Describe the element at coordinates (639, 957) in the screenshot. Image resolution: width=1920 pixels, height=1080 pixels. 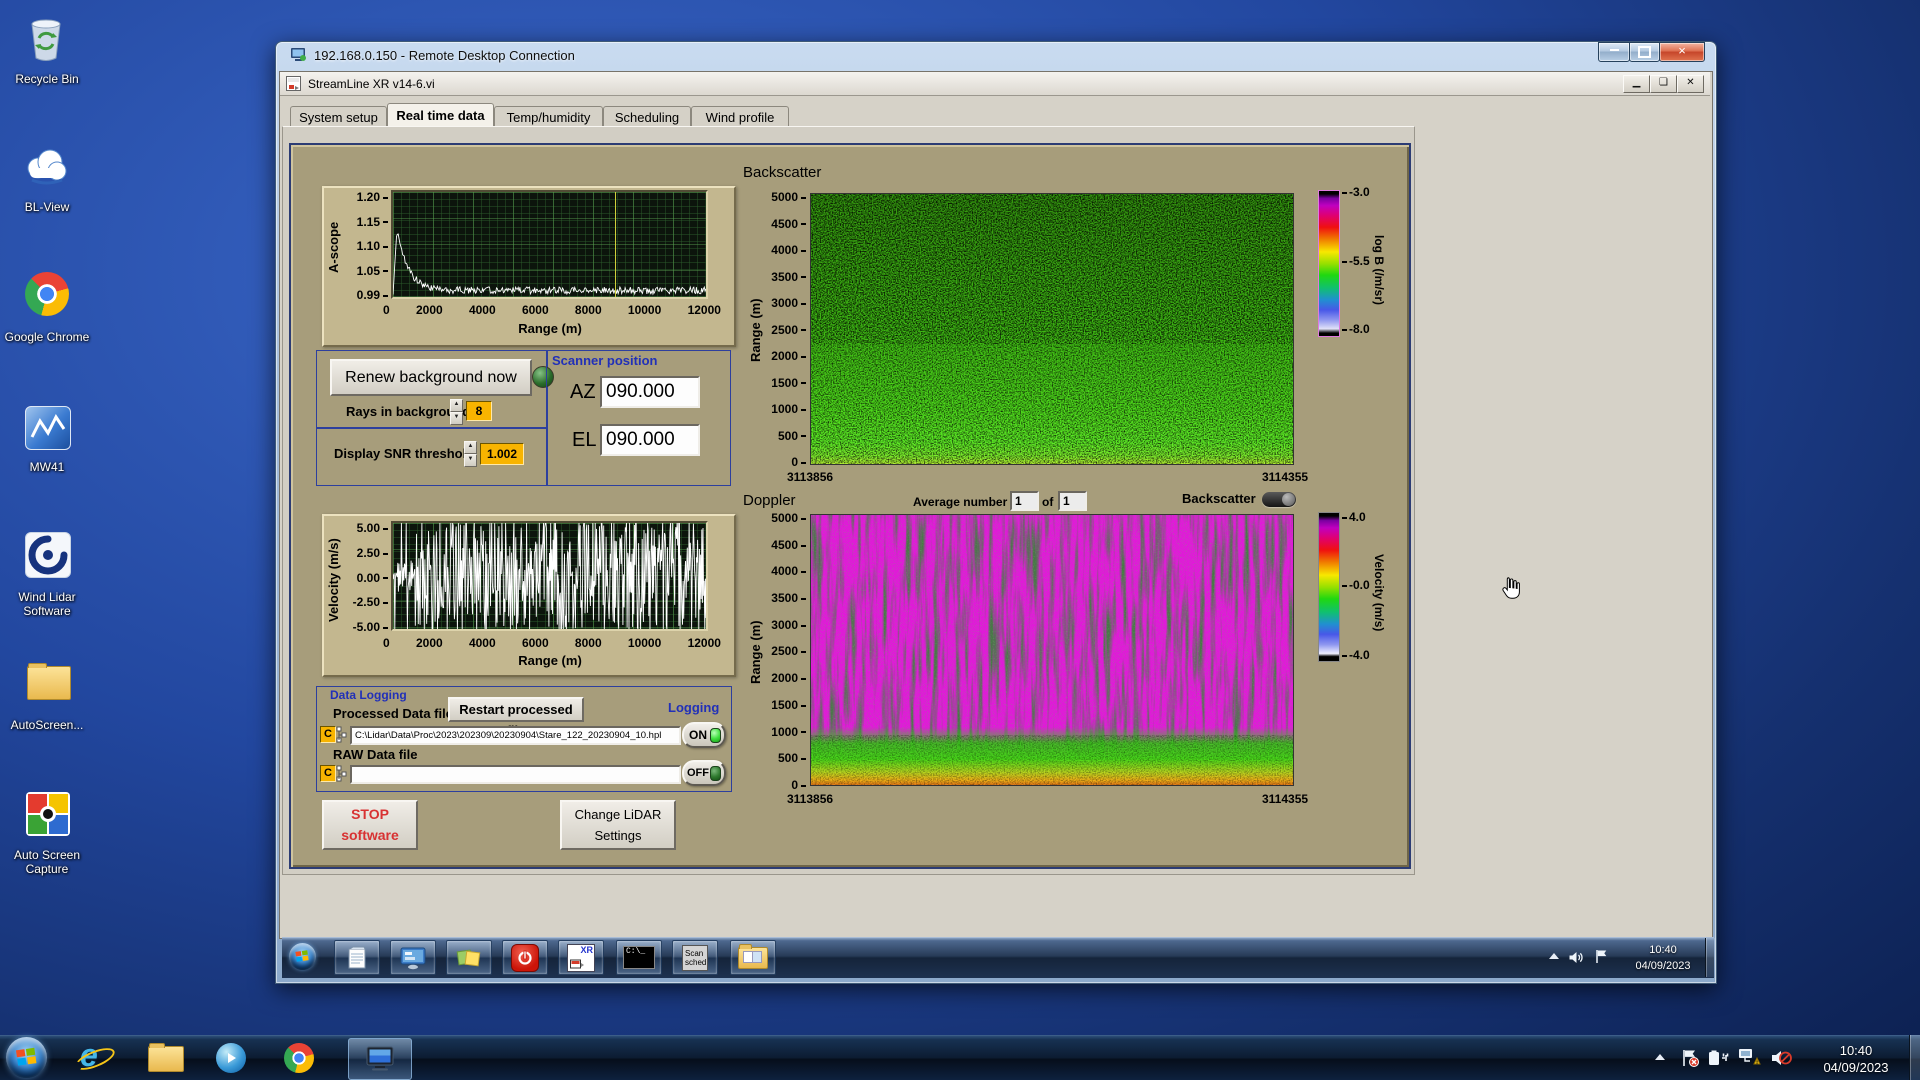
I see `remote-taskbar-command-prompt: C:\_` at that location.